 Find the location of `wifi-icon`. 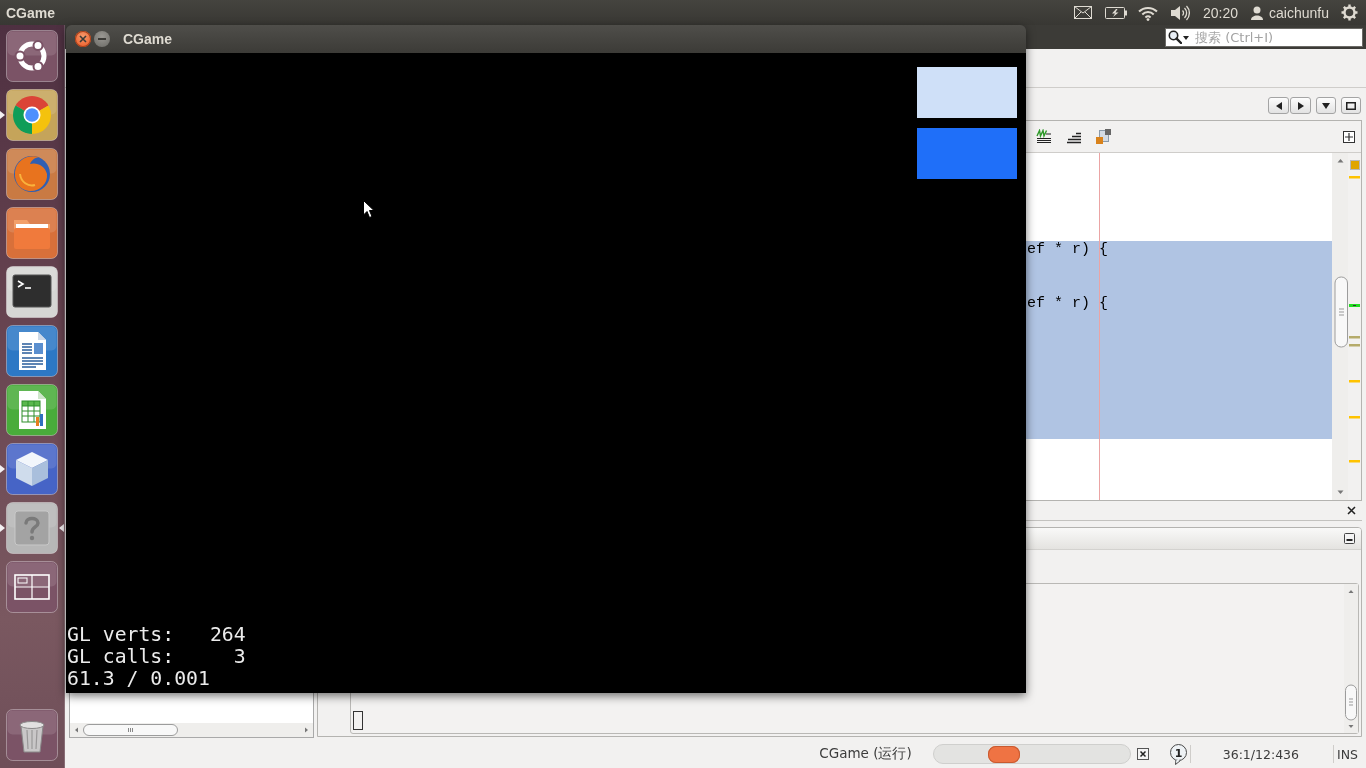

wifi-icon is located at coordinates (1148, 12).